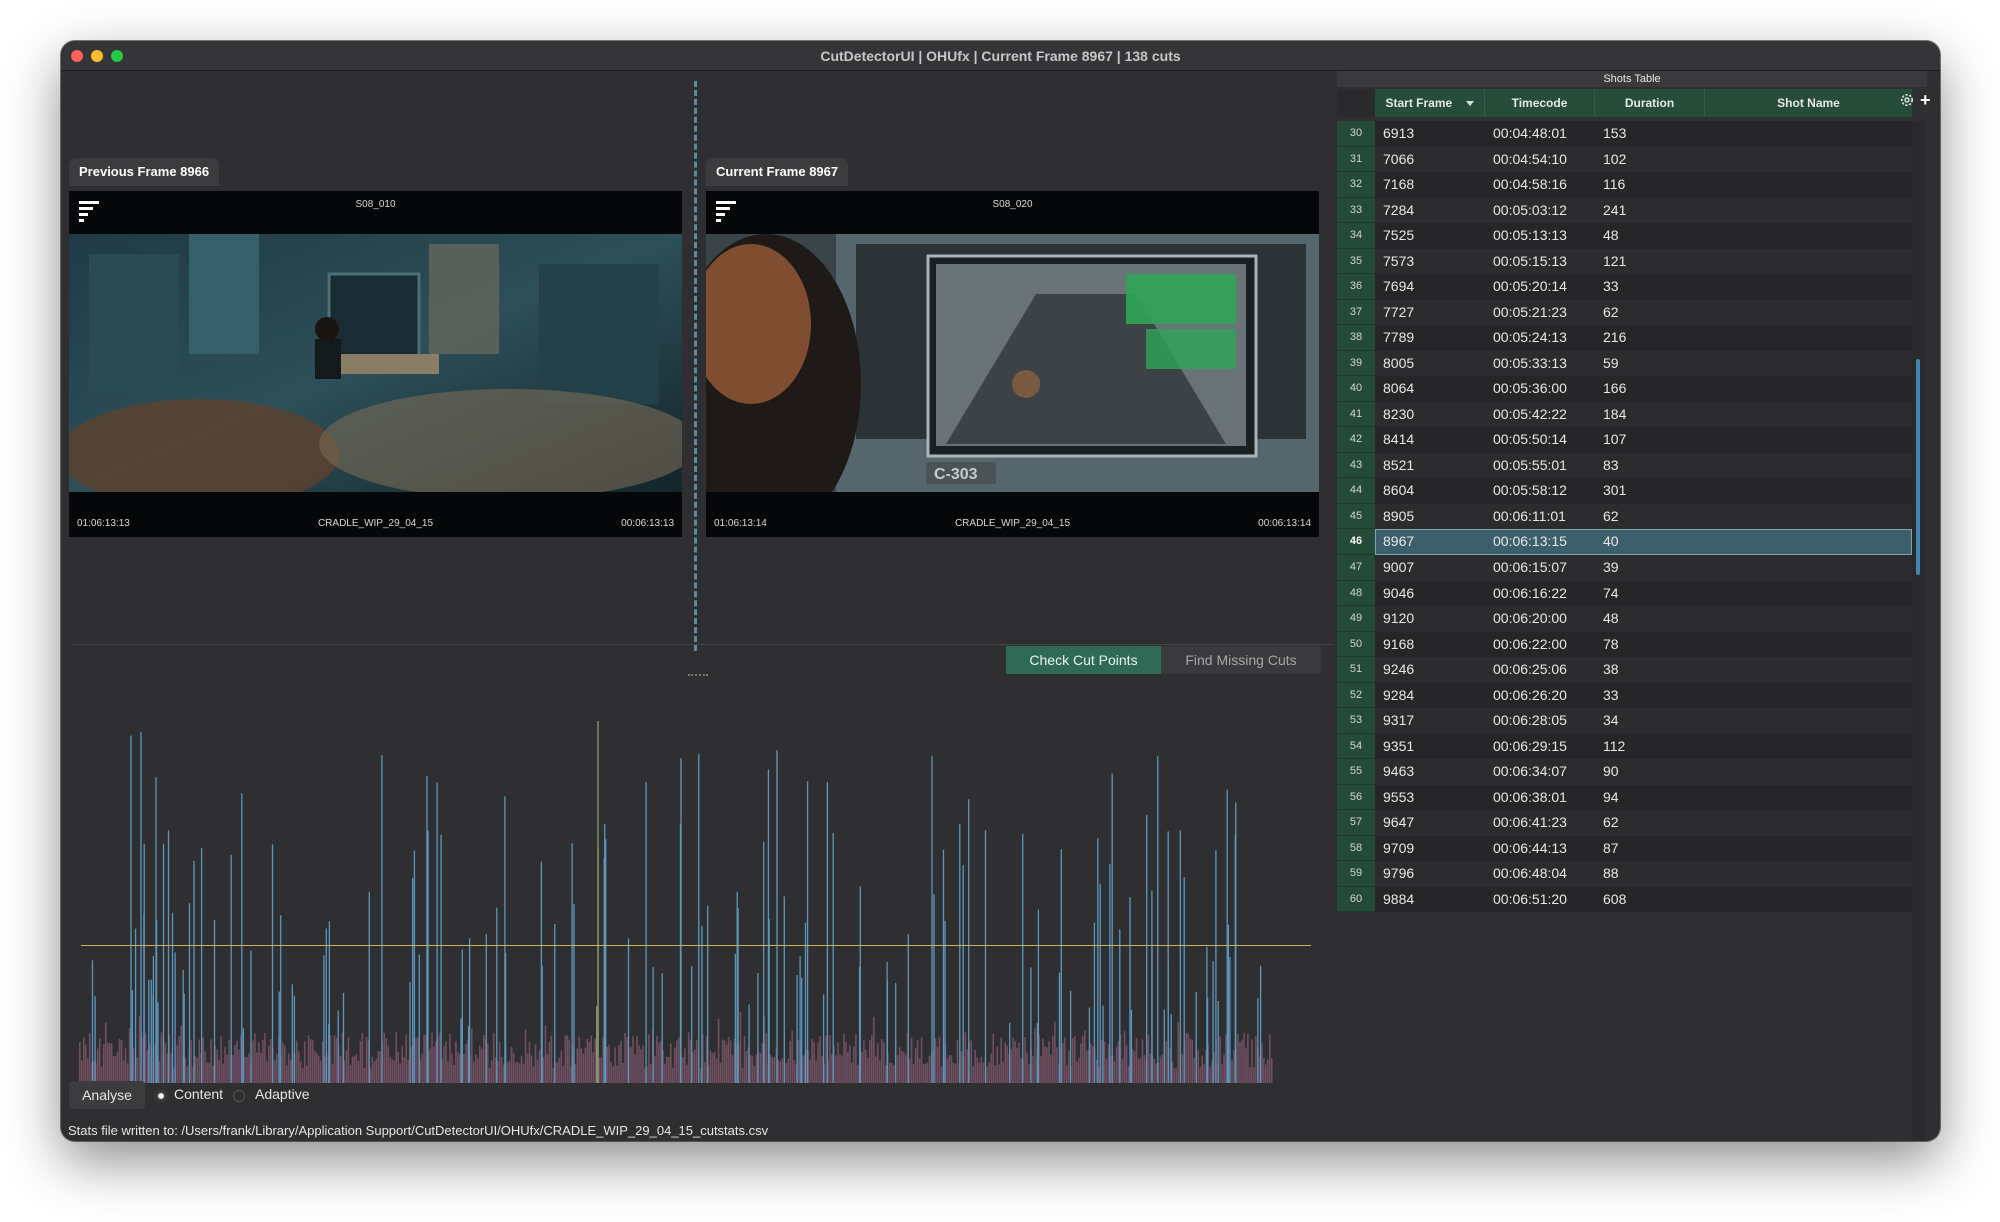  Describe the element at coordinates (1614, 440) in the screenshot. I see `duration-cell: 107` at that location.